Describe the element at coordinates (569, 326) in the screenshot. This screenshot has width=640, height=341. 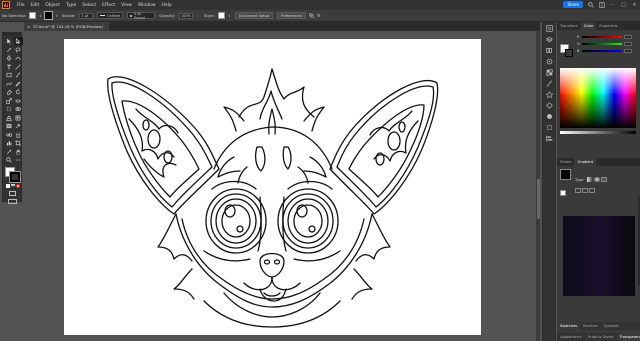
I see `tab-swatches: Swatches` at that location.